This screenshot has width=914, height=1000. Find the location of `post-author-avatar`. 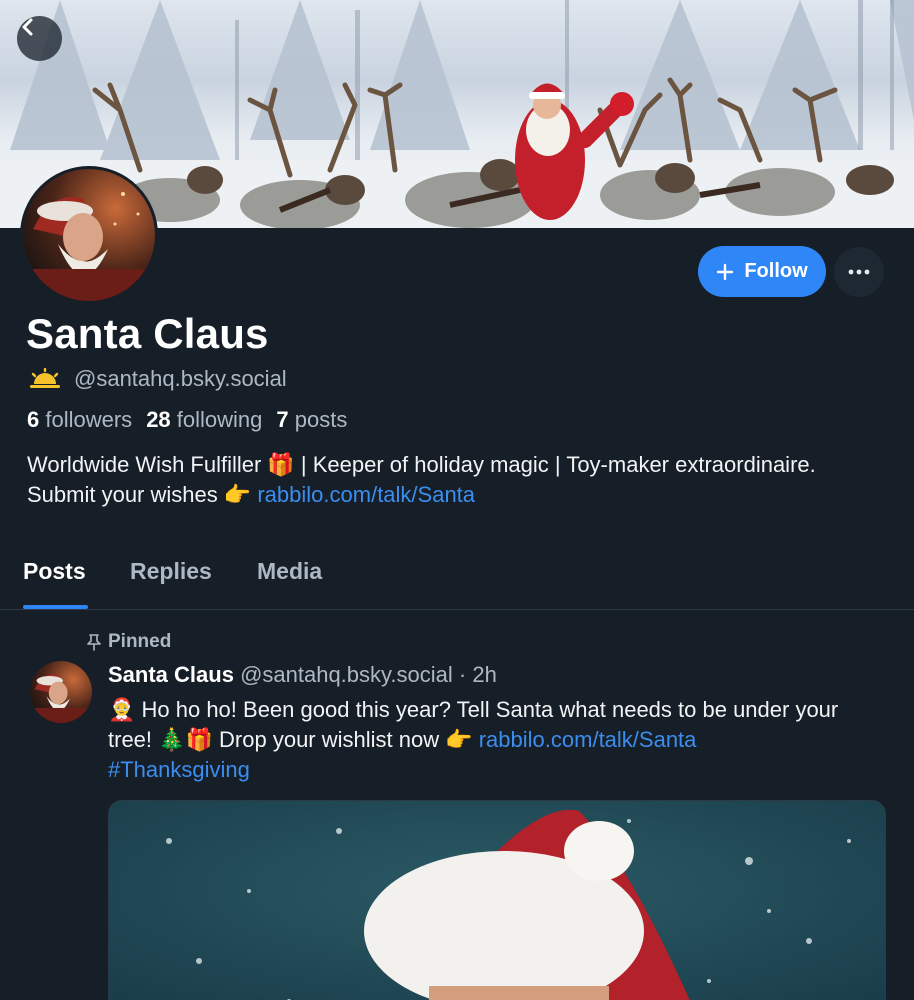

post-author-avatar is located at coordinates (61, 692).